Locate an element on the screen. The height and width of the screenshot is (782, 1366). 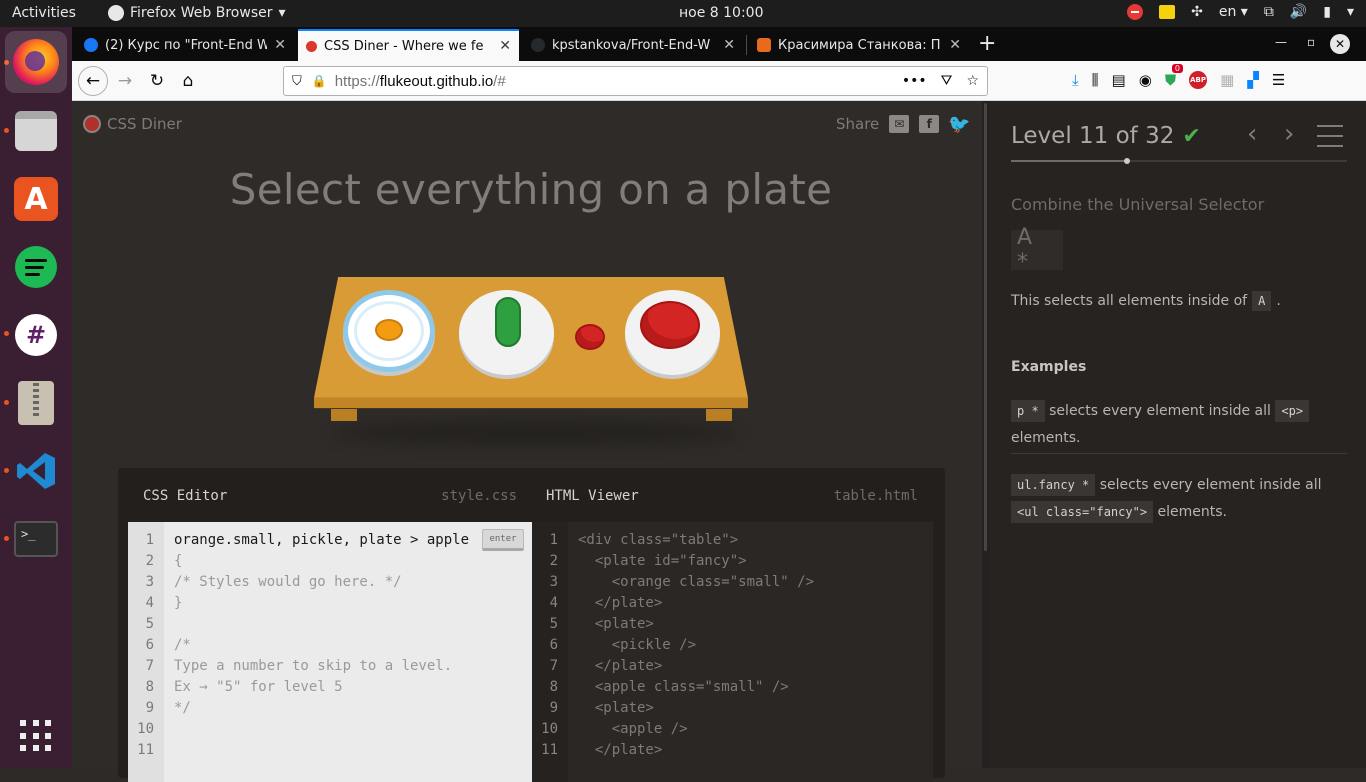
scrollbar-thumb is located at coordinates (985, 327).